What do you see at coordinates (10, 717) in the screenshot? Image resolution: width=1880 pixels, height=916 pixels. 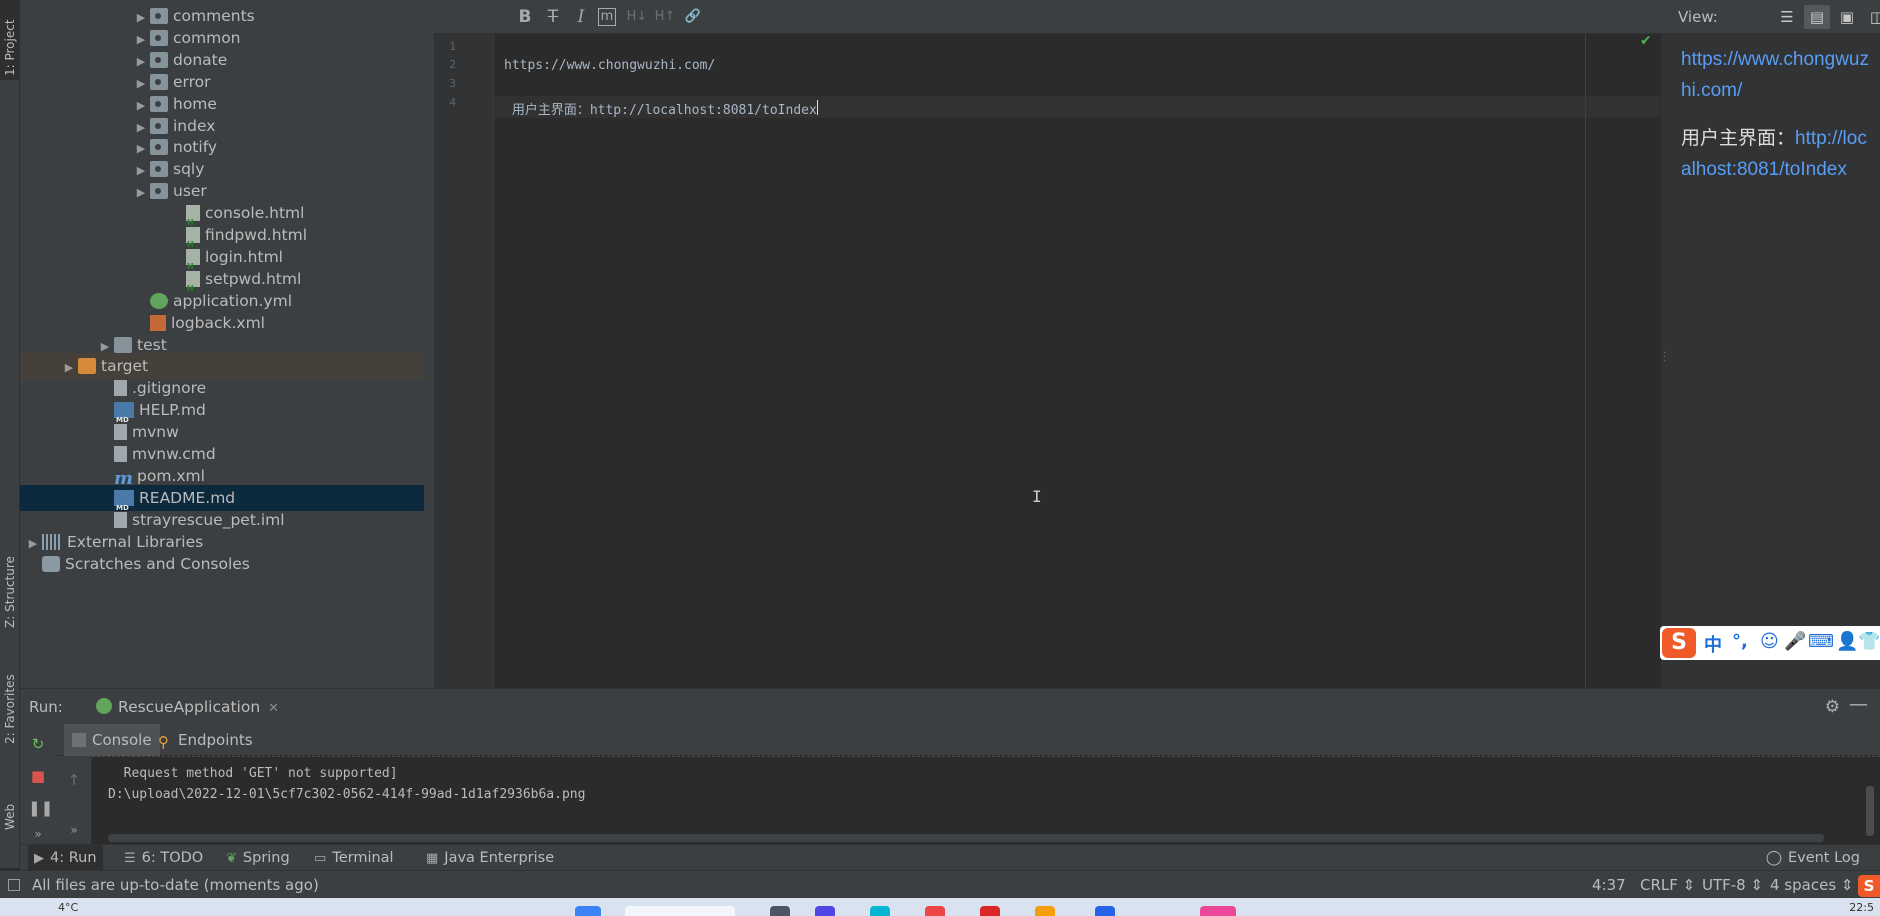 I see `favorites-tool-tab: 2: Favorites` at bounding box center [10, 717].